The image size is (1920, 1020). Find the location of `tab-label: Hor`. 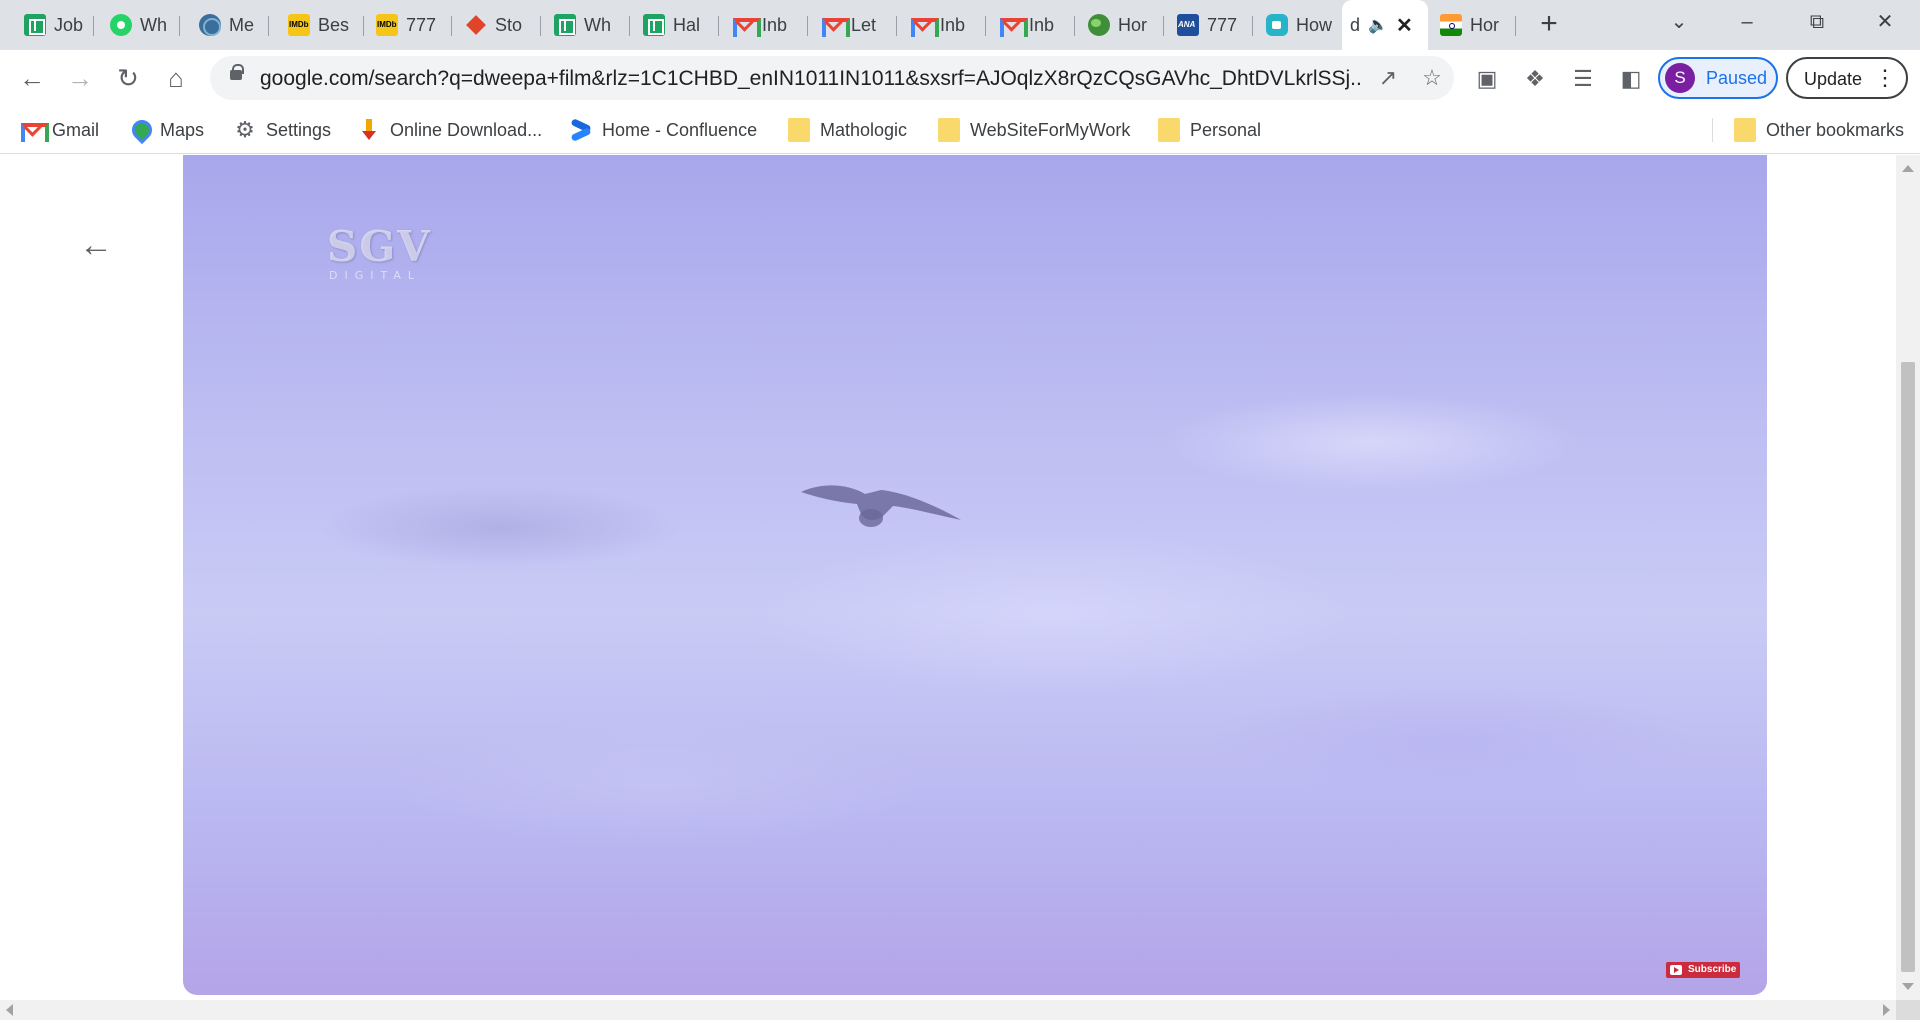

tab-label: Hor is located at coordinates (1133, 24).